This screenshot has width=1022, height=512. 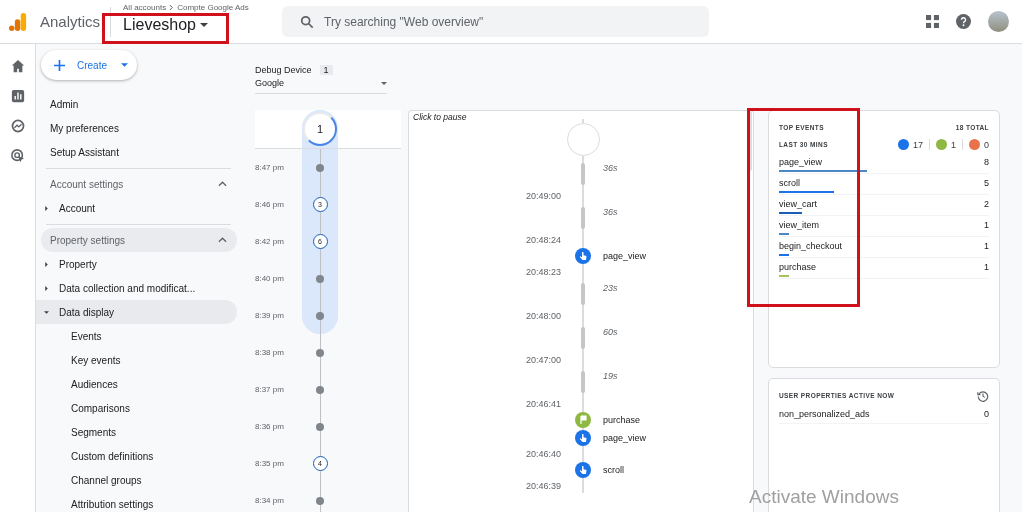 I want to click on property-value: 0, so click(x=986, y=414).